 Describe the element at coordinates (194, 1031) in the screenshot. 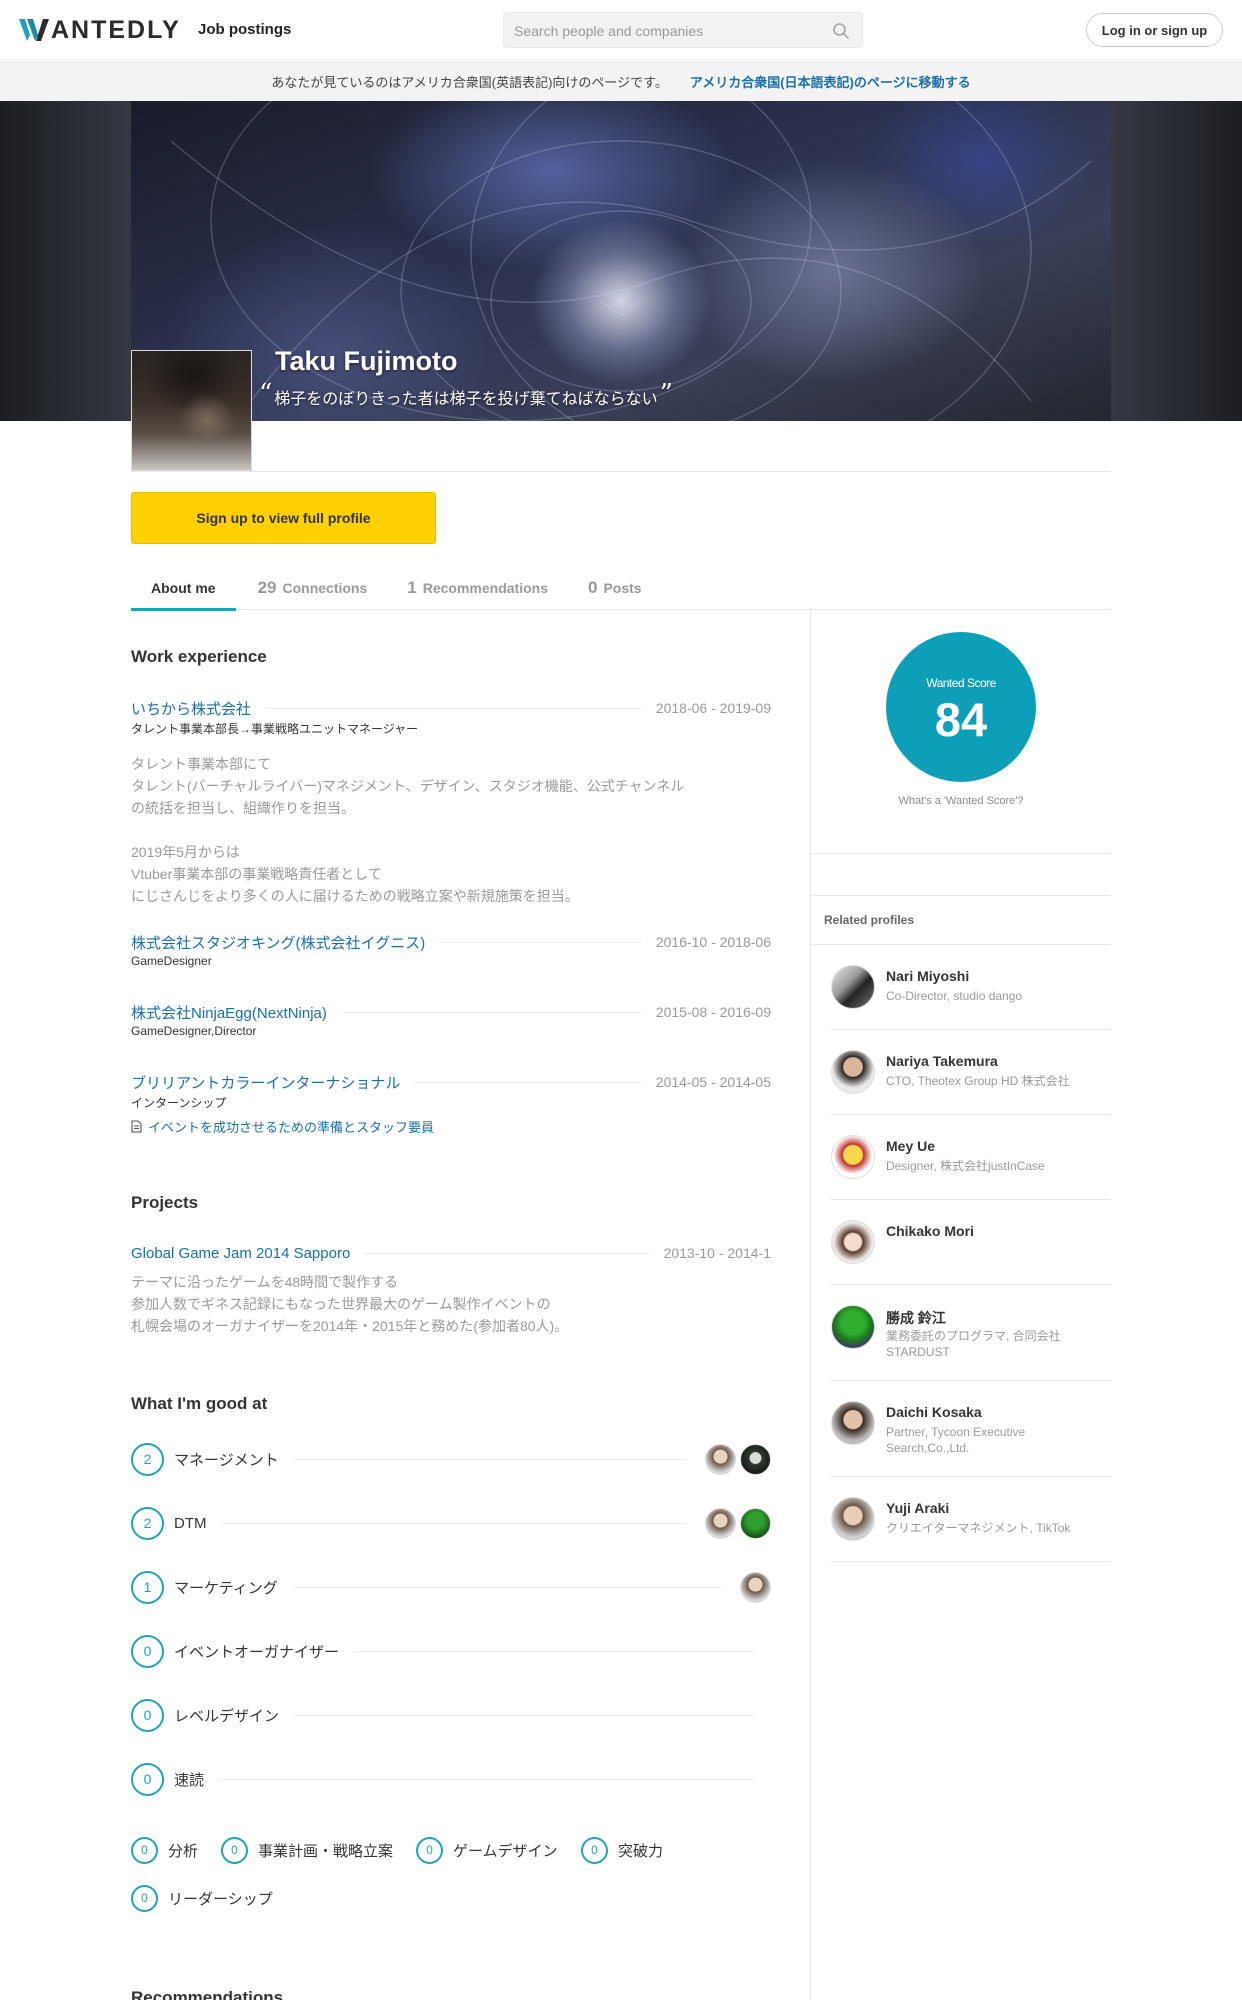

I see `experience-role: GameDesigner,Director` at that location.